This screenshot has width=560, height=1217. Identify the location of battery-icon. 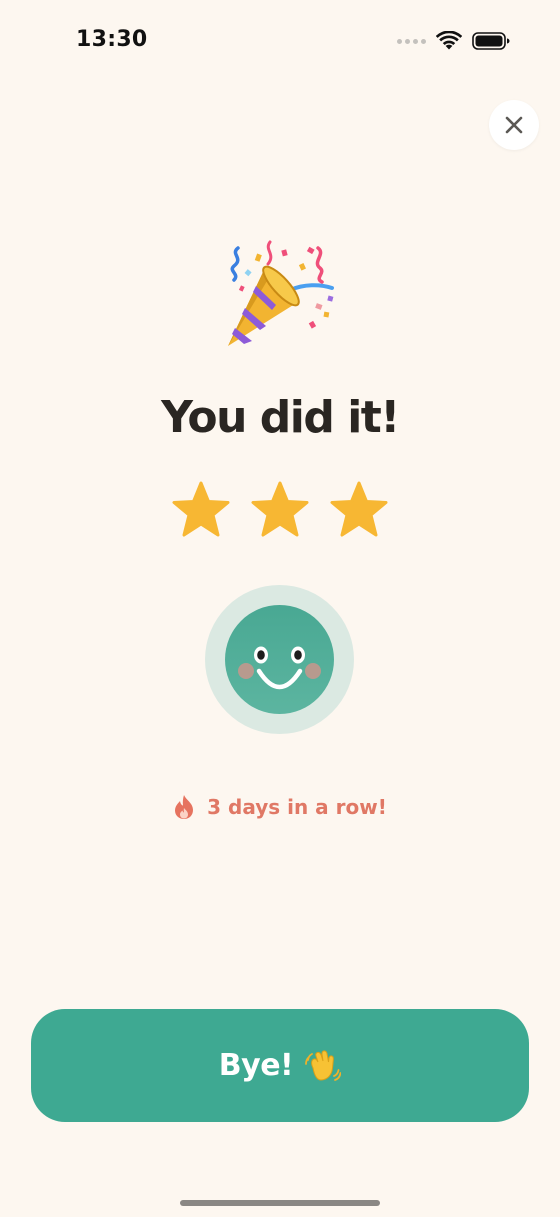
(491, 41).